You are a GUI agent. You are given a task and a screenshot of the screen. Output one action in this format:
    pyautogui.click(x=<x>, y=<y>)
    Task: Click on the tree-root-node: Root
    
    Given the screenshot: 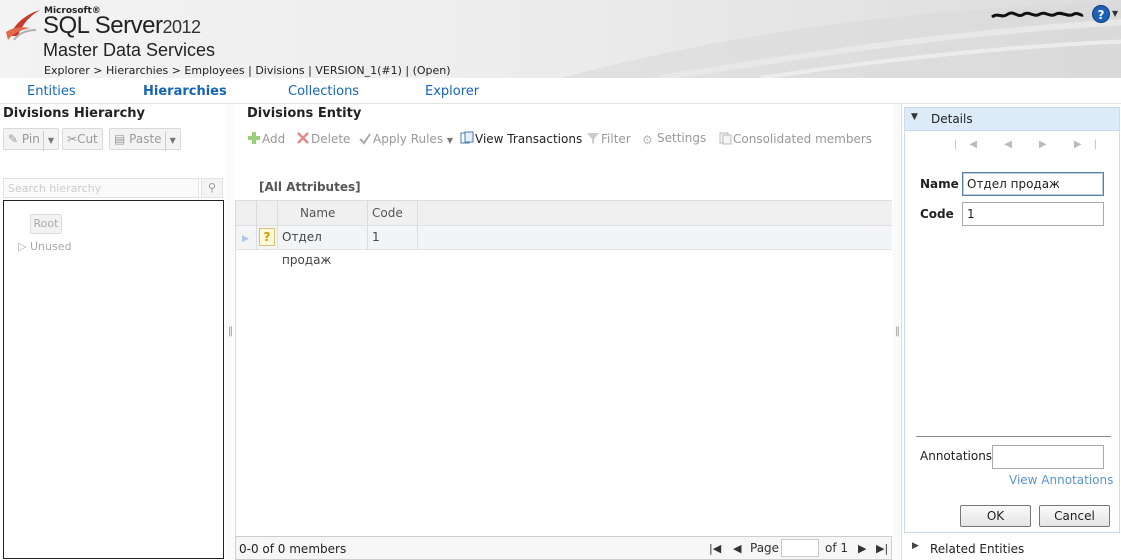 What is the action you would take?
    pyautogui.click(x=46, y=224)
    